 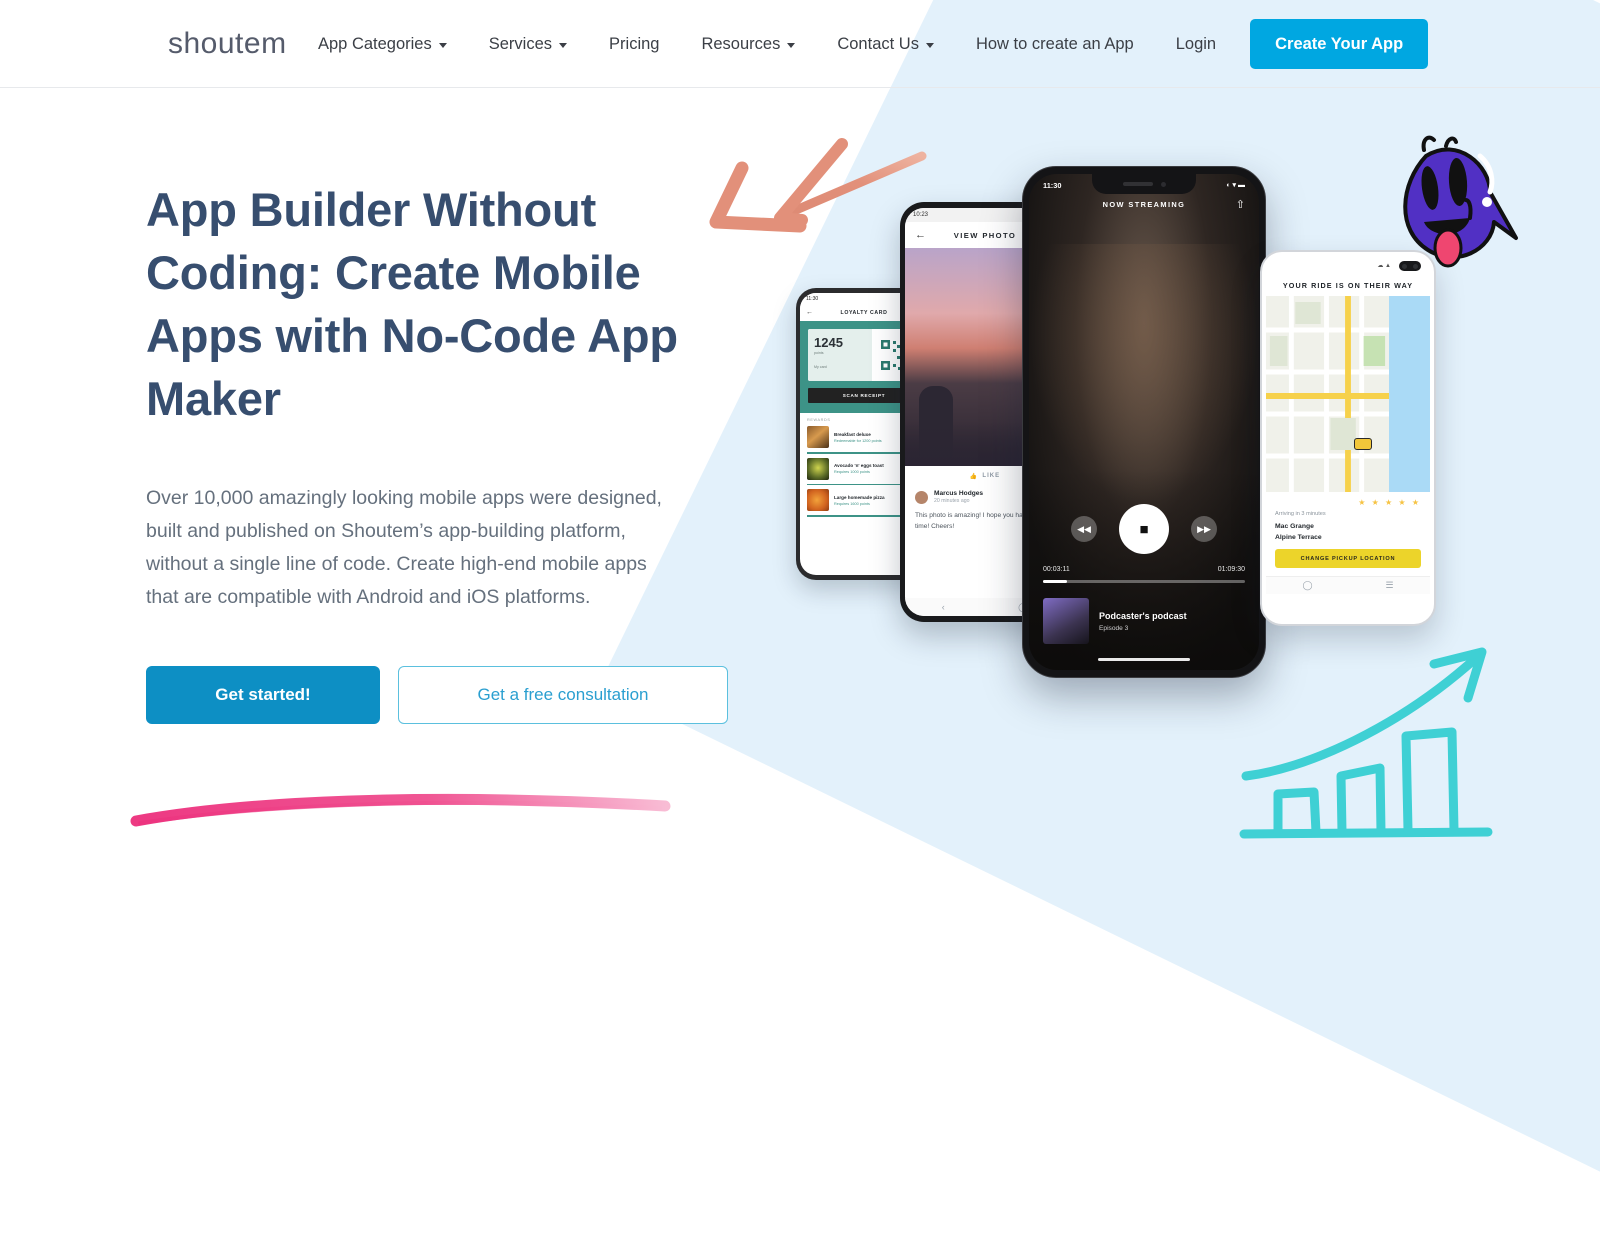 I want to click on nav-item-resources: Resources, so click(x=748, y=44).